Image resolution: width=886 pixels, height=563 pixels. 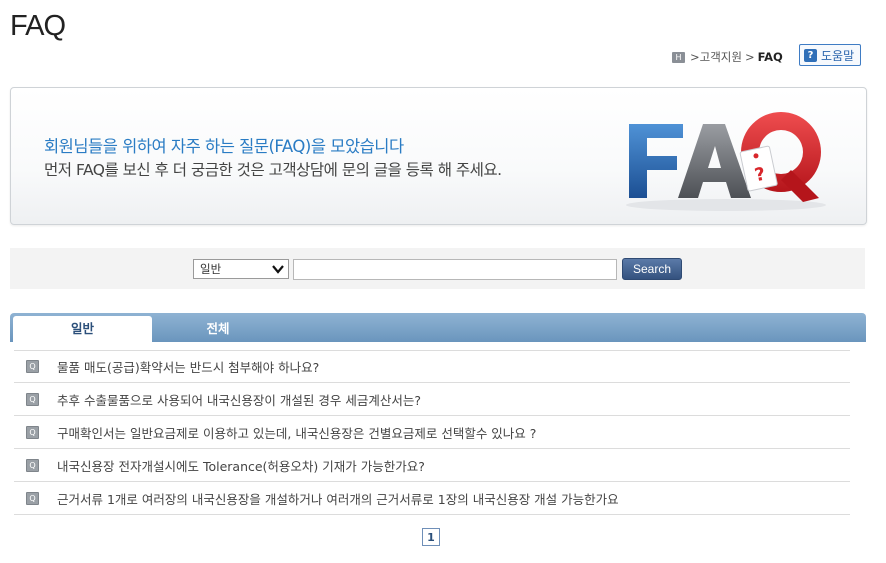 I want to click on search-panel: 일반 Search, so click(x=437, y=268).